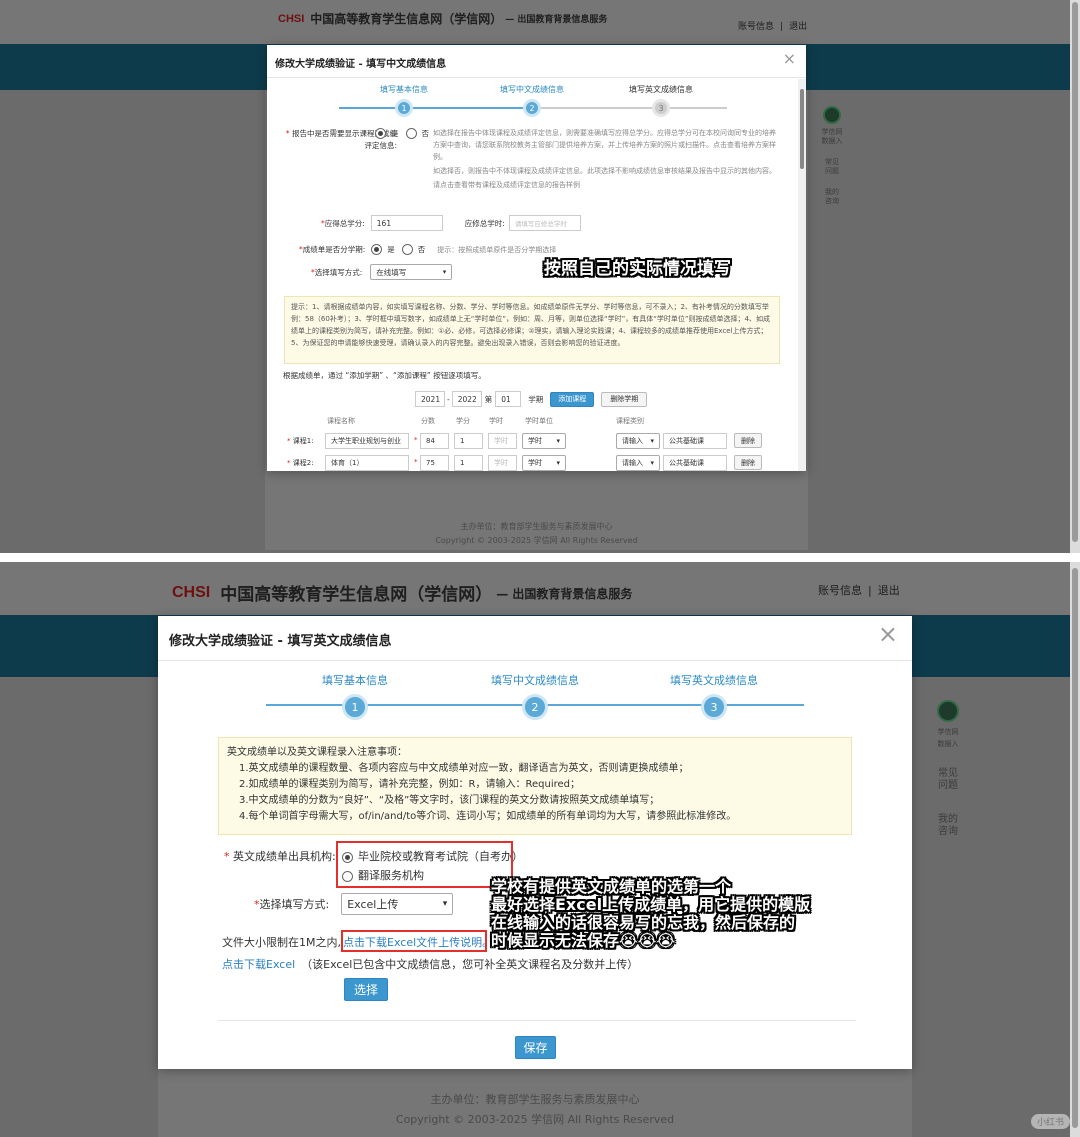 The width and height of the screenshot is (1080, 1137). Describe the element at coordinates (540, 557) in the screenshot. I see `screenshot-separator` at that location.